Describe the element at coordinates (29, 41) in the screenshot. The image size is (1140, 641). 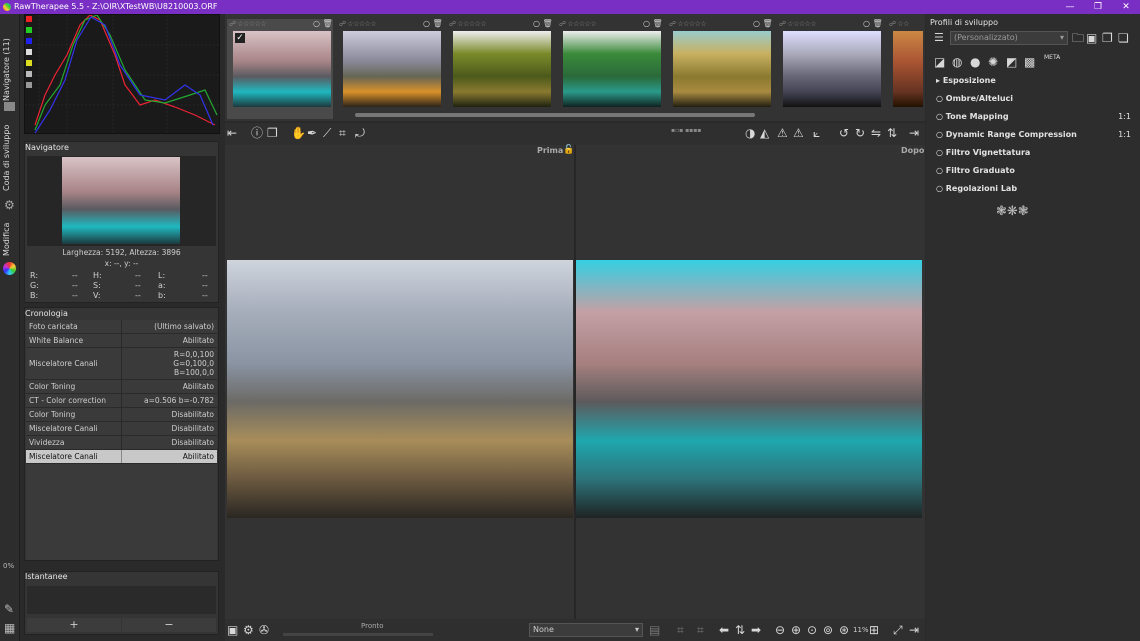
I see `blue-channel-toggle` at that location.